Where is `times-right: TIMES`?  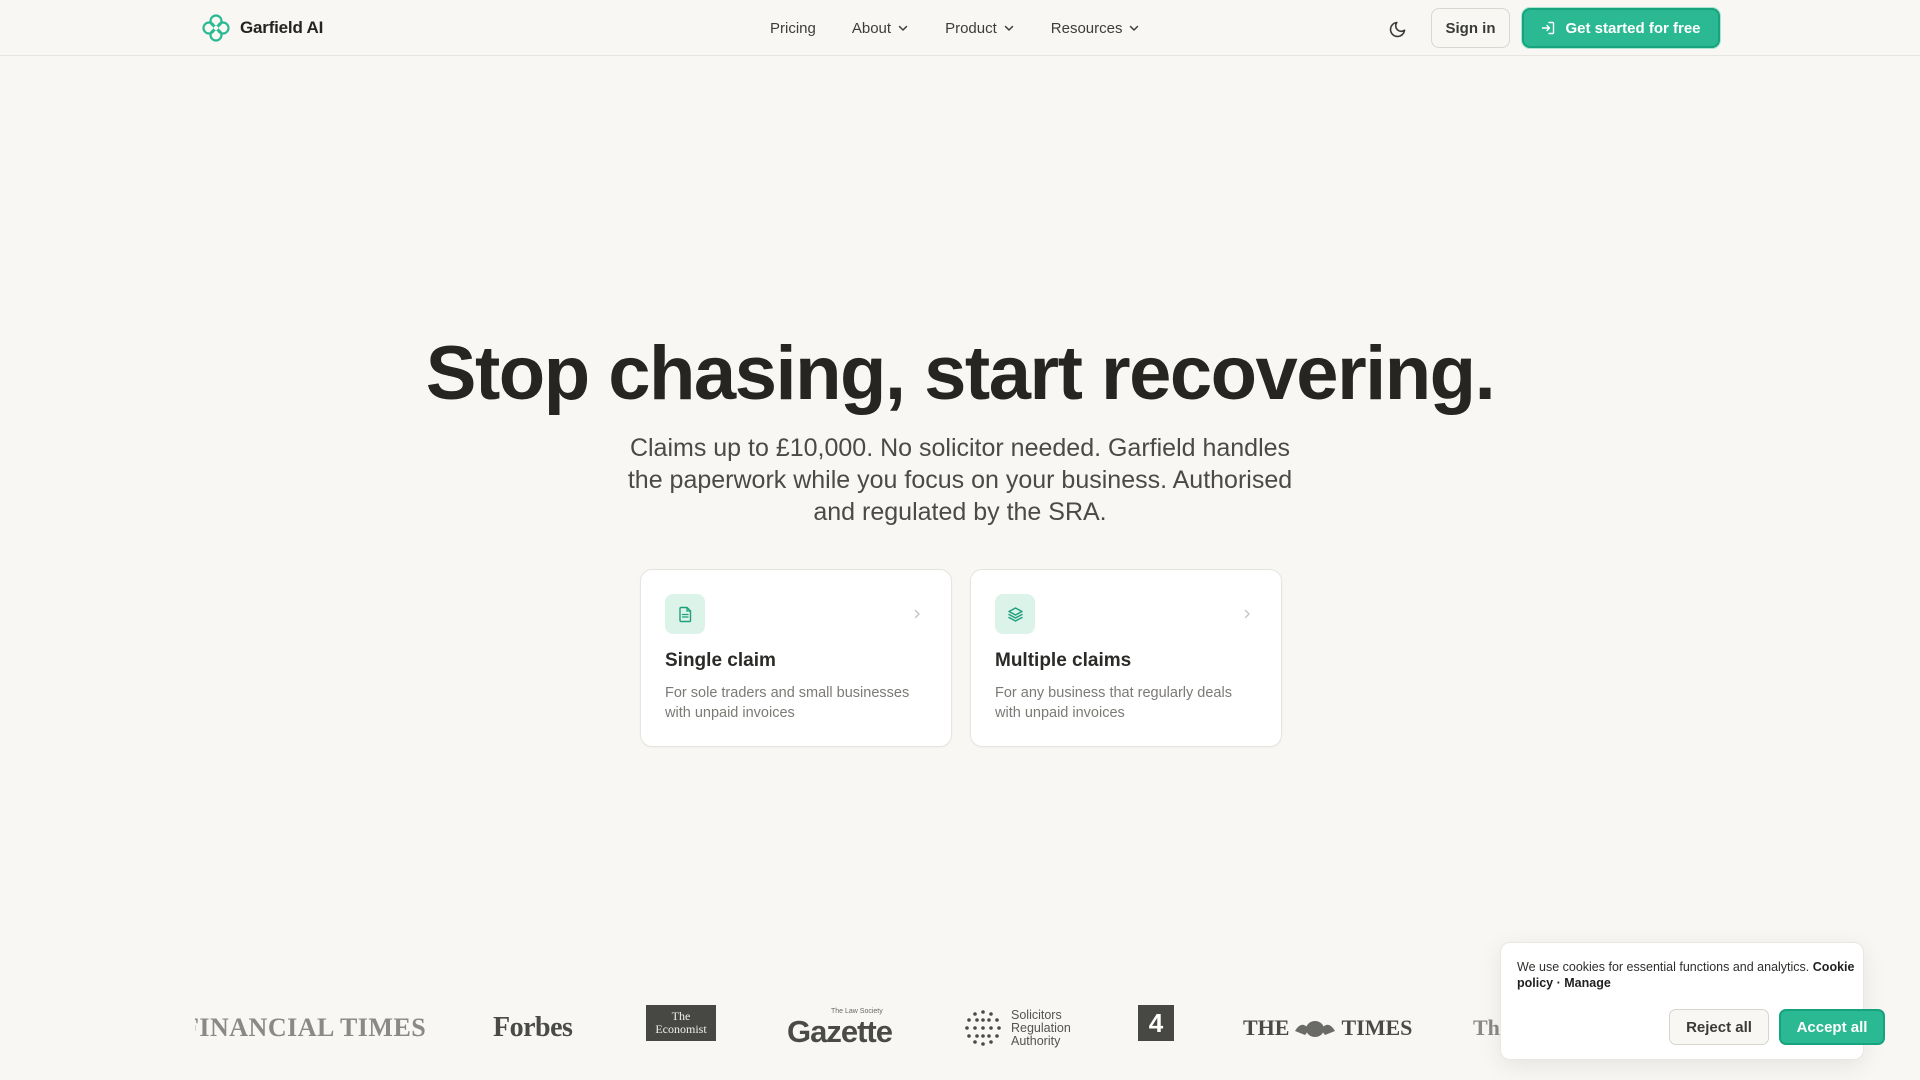
times-right: TIMES is located at coordinates (1377, 1027).